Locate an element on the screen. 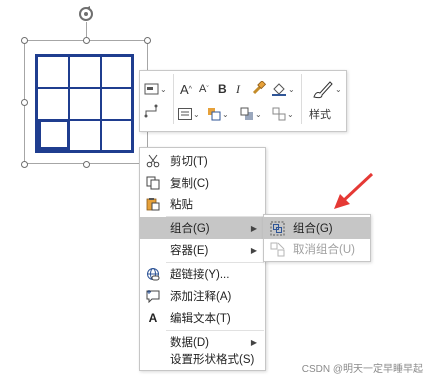 The image size is (433, 385). line-color-button: ⌄ is located at coordinates (283, 89).